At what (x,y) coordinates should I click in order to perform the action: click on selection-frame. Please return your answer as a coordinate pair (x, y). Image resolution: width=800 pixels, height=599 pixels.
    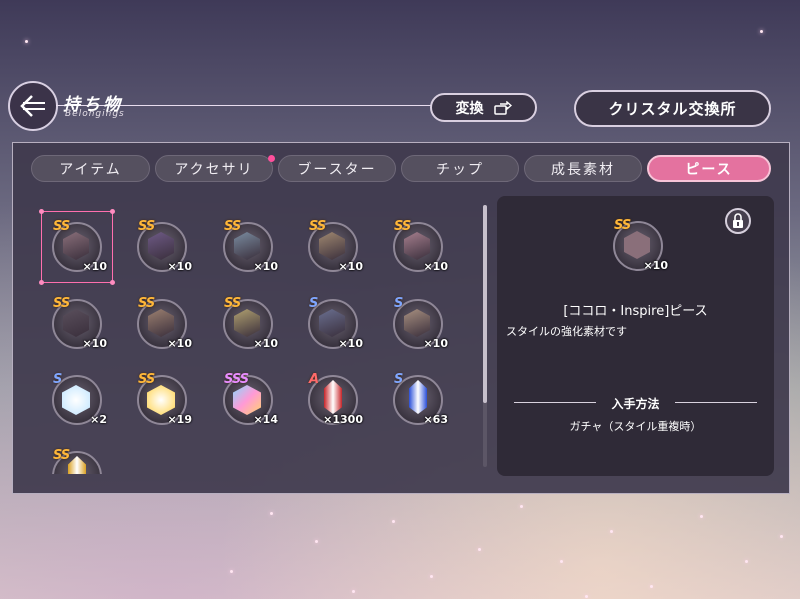
    Looking at the image, I should click on (77, 247).